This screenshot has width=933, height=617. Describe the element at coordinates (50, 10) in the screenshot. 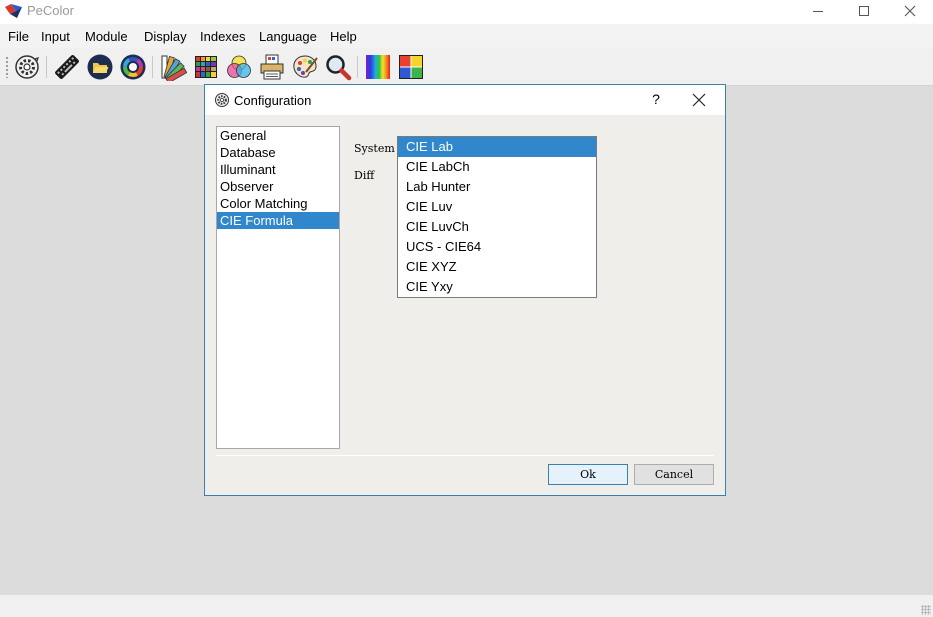

I see `window-title: PeColor` at that location.